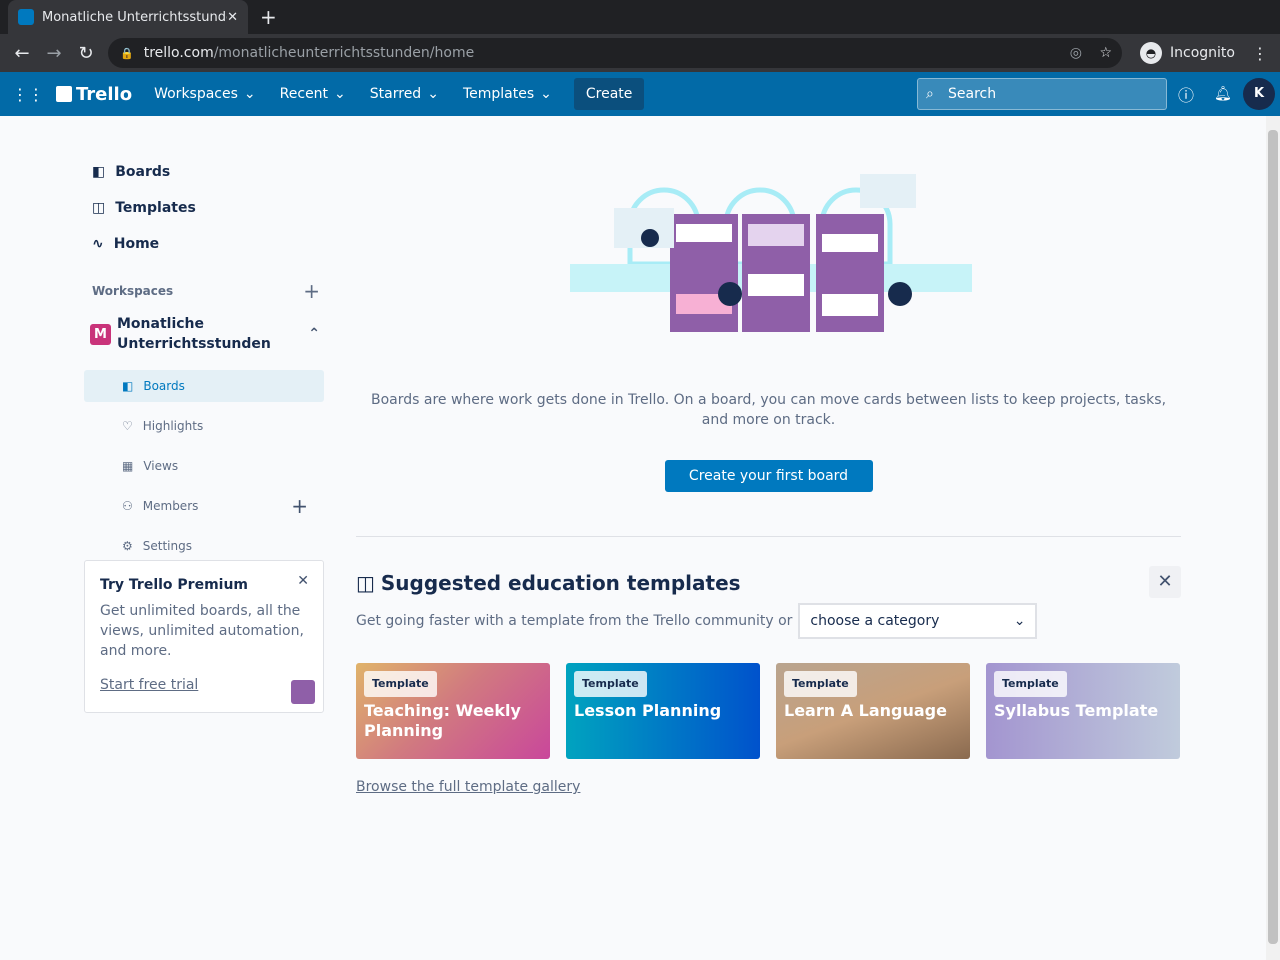 This screenshot has height=960, width=1280. I want to click on workspace-views: ▦ Views, so click(204, 466).